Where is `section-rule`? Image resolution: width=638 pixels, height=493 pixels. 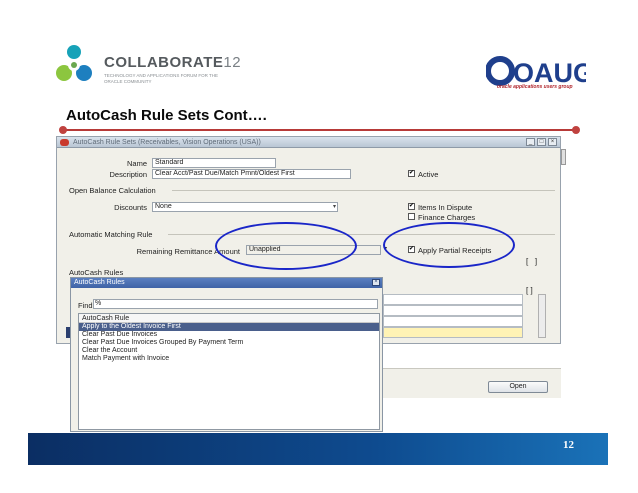
section-rule is located at coordinates (363, 190).